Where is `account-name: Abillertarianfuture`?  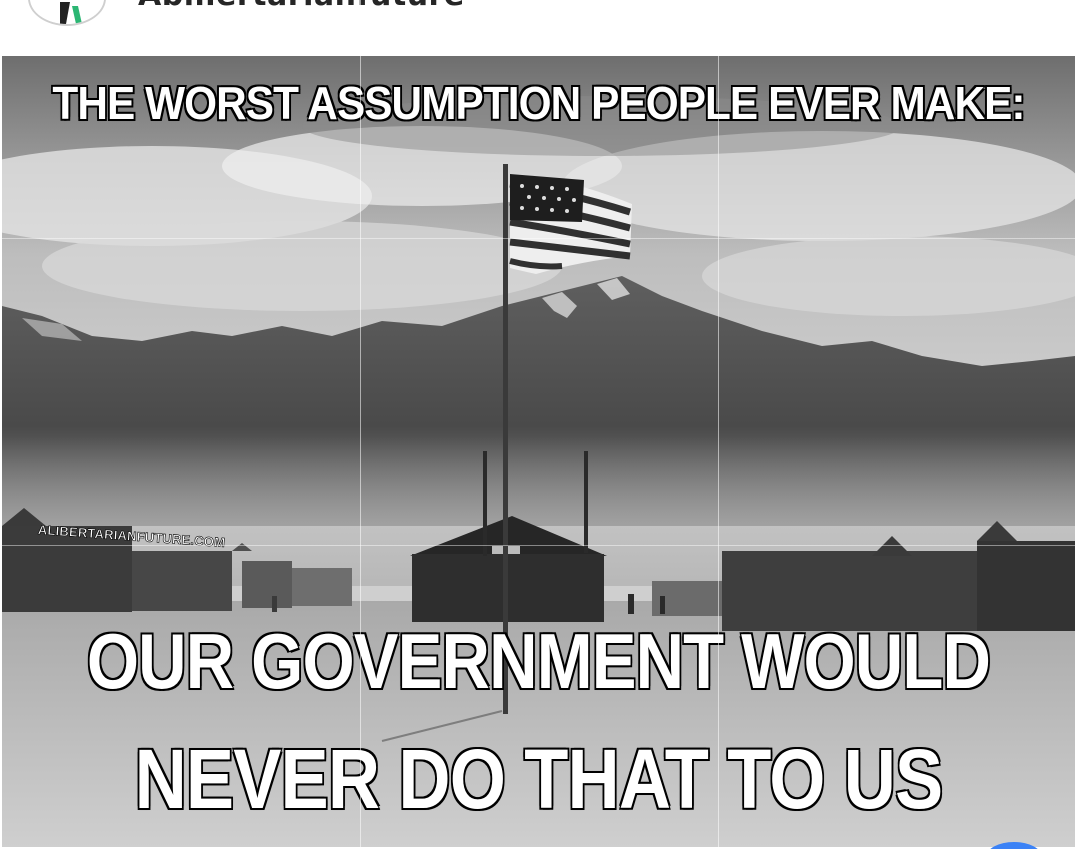
account-name: Abillertarianfuture is located at coordinates (301, 6).